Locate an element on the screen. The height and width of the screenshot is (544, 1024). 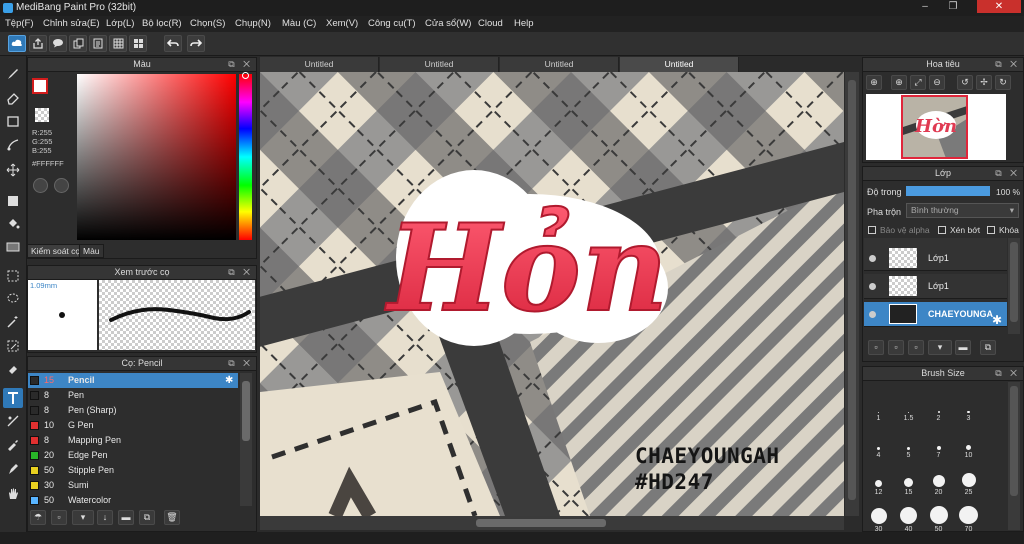
tab-document-3: Untitled is located at coordinates (559, 64).